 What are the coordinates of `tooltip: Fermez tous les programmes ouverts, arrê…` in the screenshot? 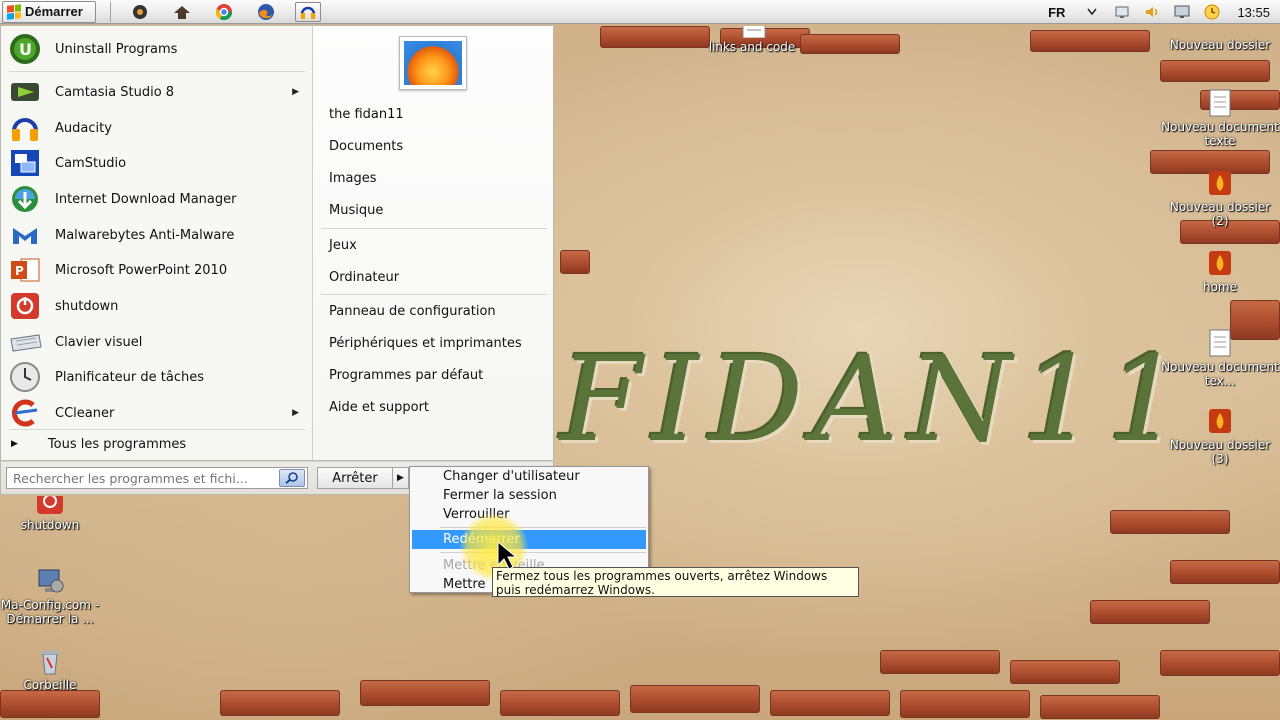 It's located at (675, 582).